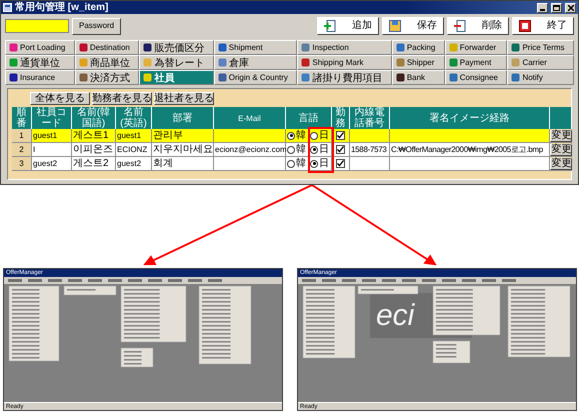  Describe the element at coordinates (184, 98) in the screenshot. I see `filter-button: 退社者を見る` at that location.